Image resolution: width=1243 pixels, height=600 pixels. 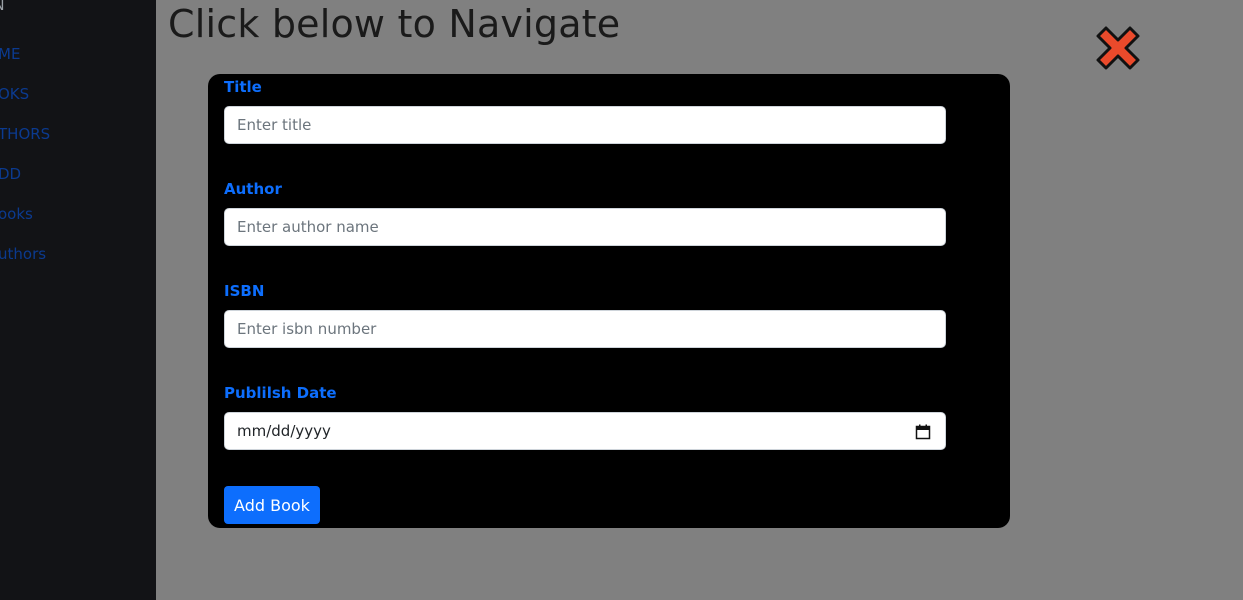 I want to click on publish-date-value: mm/dd/yyyy, so click(x=284, y=431).